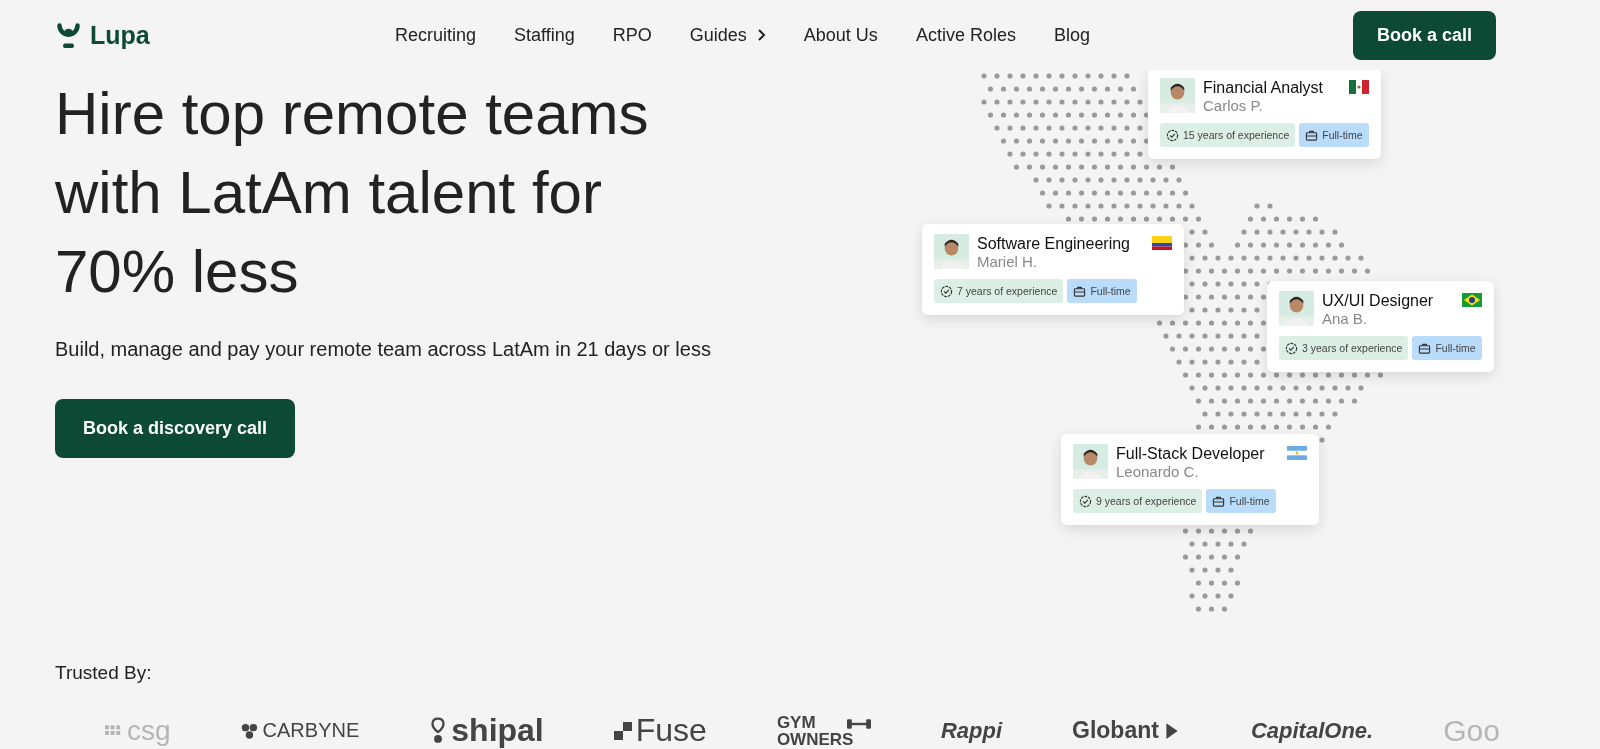  What do you see at coordinates (1007, 262) in the screenshot?
I see `candidate-name: Mariel H.` at bounding box center [1007, 262].